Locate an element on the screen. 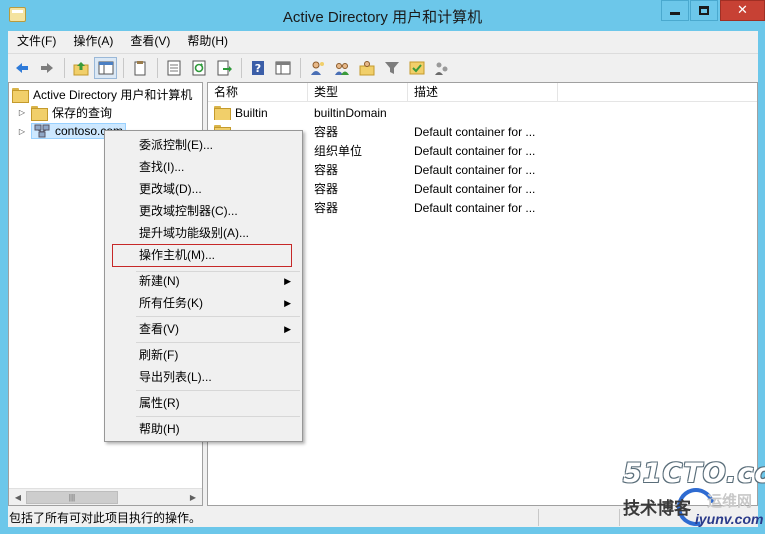  new-user-button is located at coordinates (316, 68).